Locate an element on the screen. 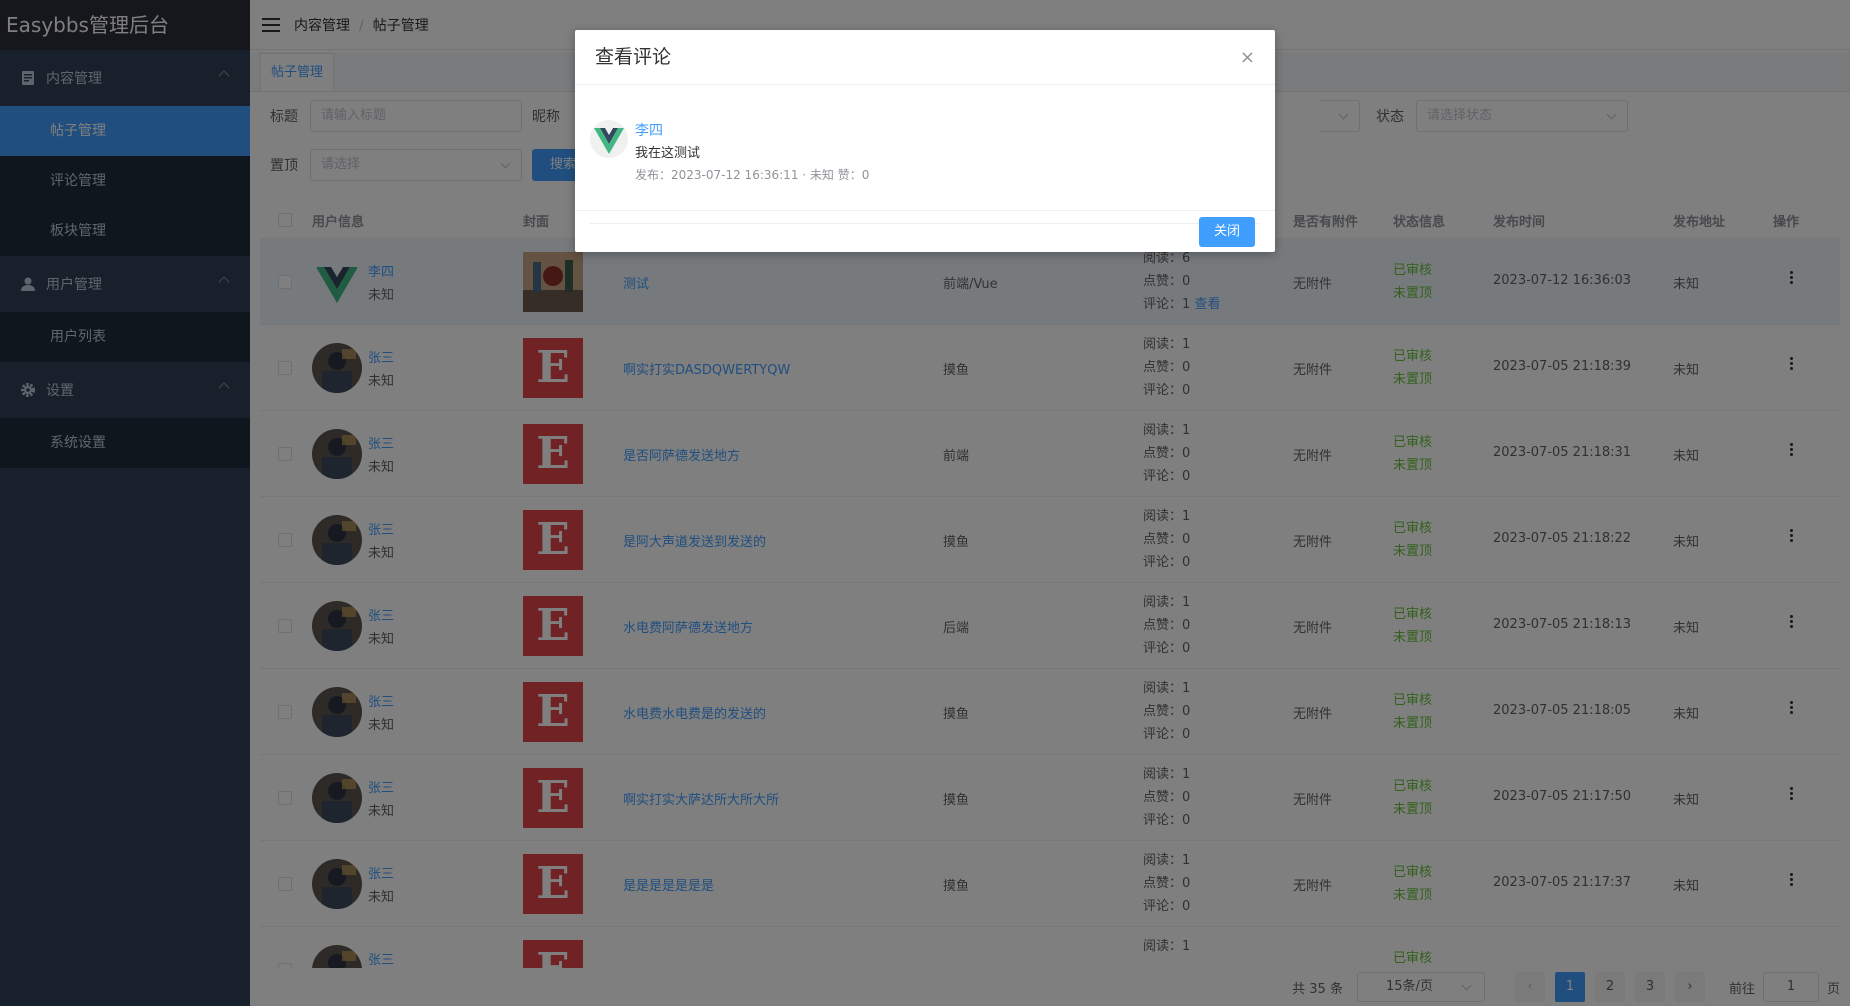  commenter-avatar is located at coordinates (609, 139).